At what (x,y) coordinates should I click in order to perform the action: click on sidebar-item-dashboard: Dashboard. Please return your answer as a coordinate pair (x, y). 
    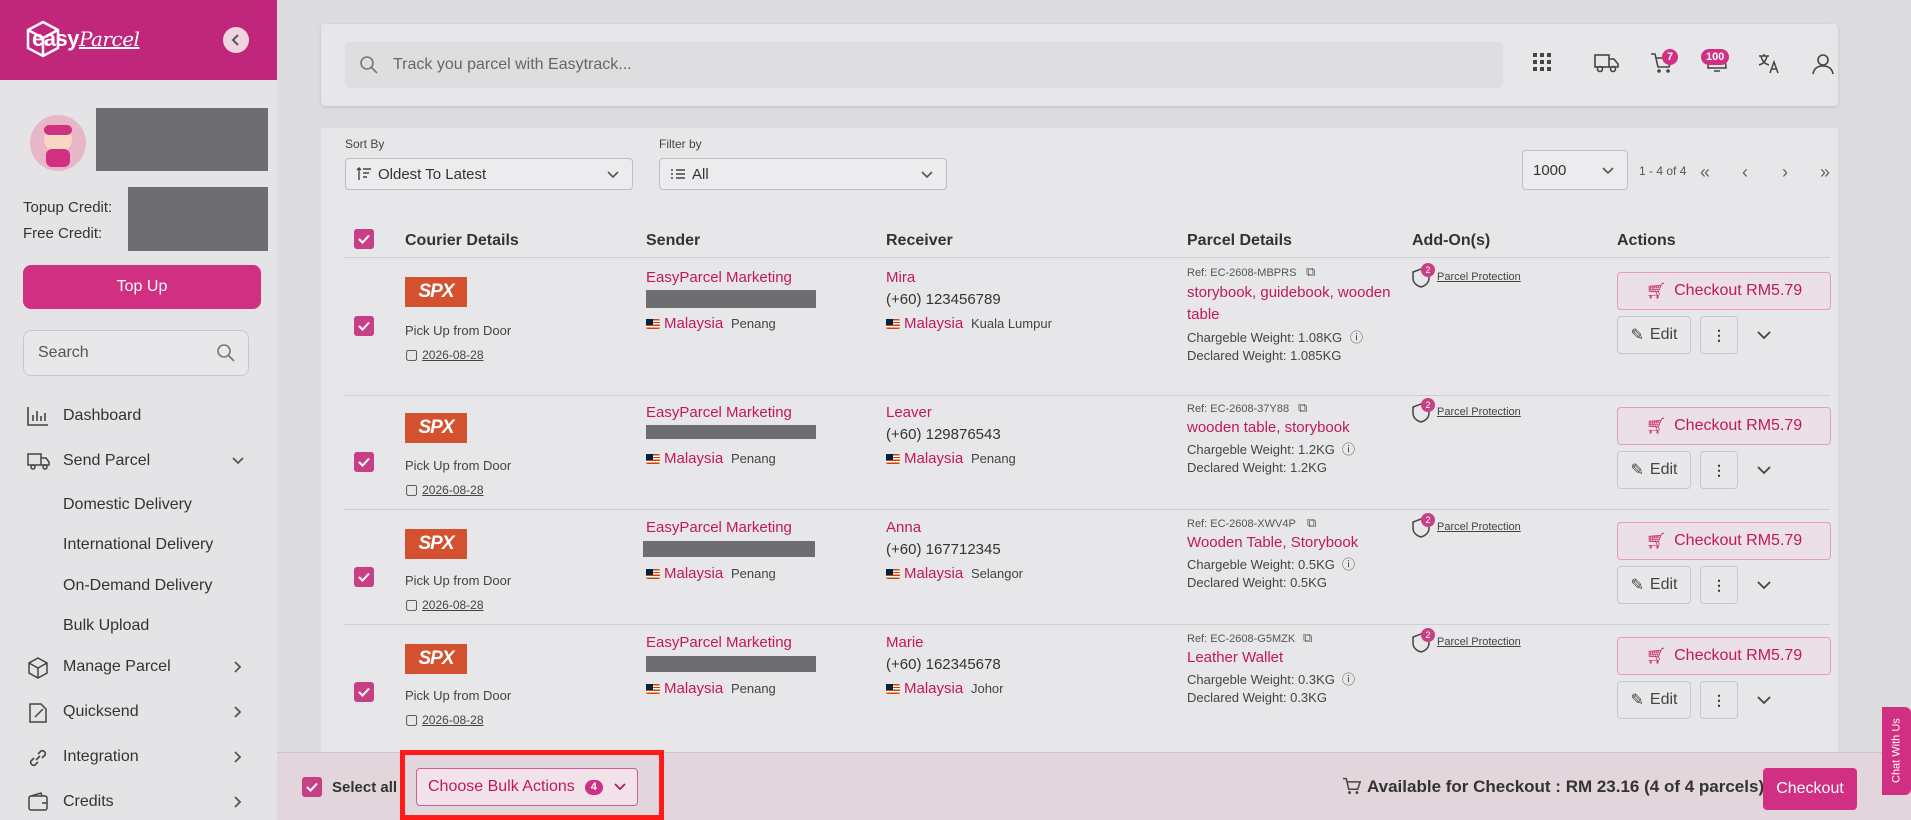
    Looking at the image, I should click on (138, 416).